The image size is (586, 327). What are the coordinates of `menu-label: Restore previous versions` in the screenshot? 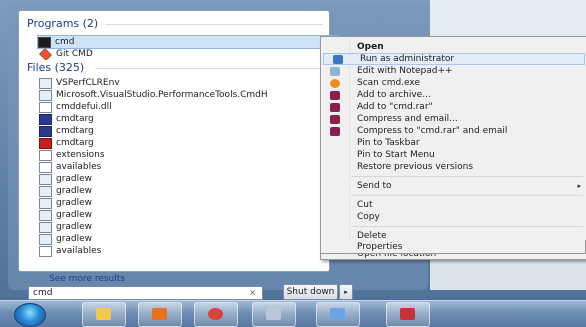 It's located at (415, 167).